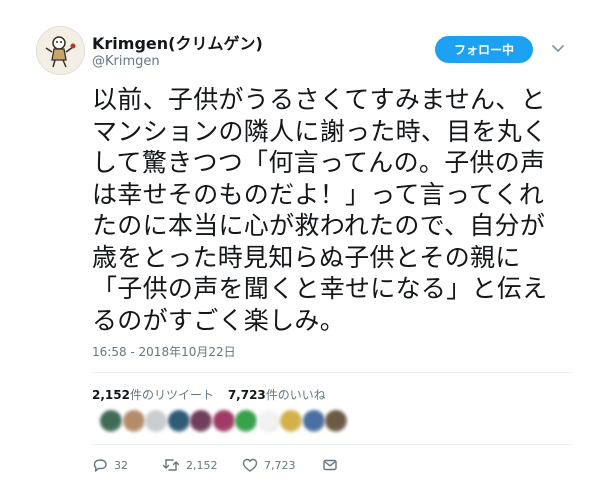  I want to click on retweets-stat: 2,152件のリツイート, so click(153, 395).